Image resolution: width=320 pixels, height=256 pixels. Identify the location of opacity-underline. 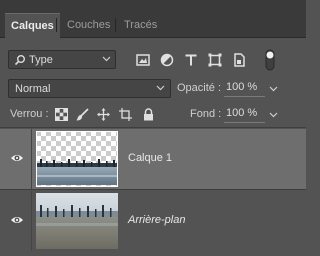
(244, 96).